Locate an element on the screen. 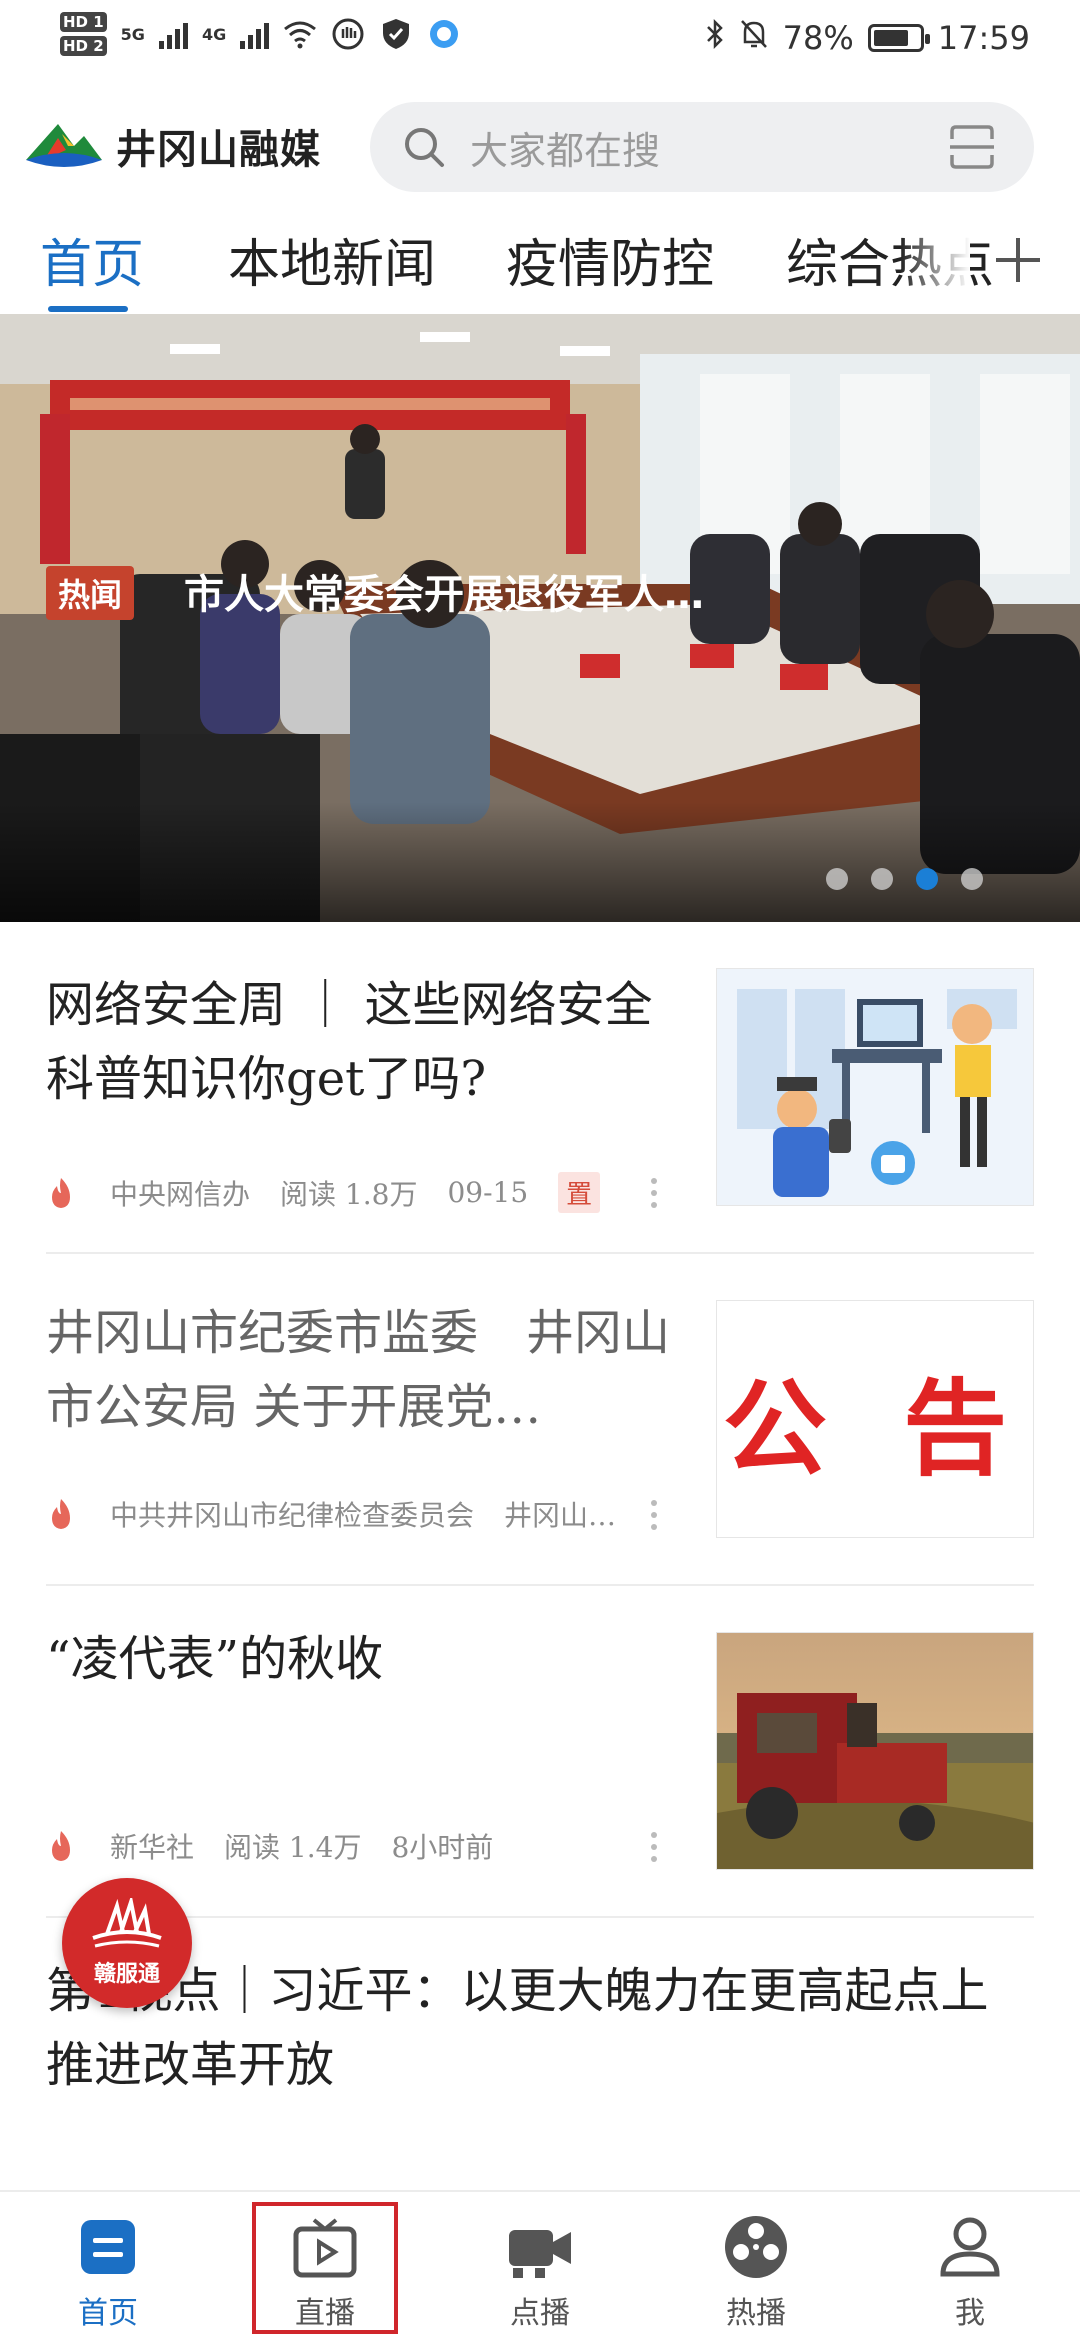 This screenshot has width=1080, height=2340. browser-icon is located at coordinates (444, 34).